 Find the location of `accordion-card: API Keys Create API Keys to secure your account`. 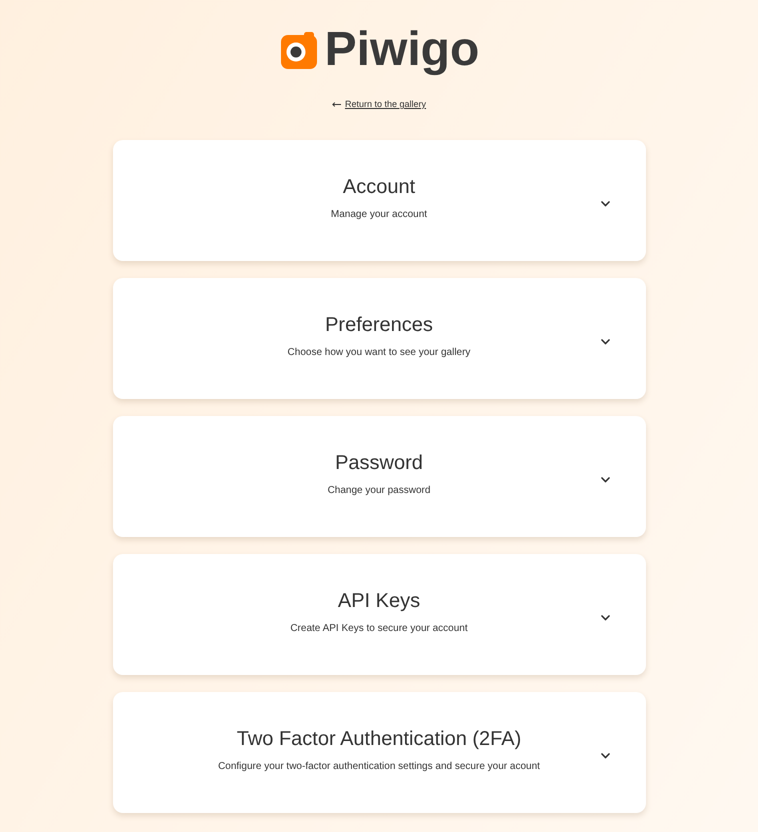

accordion-card: API Keys Create API Keys to secure your account is located at coordinates (379, 614).